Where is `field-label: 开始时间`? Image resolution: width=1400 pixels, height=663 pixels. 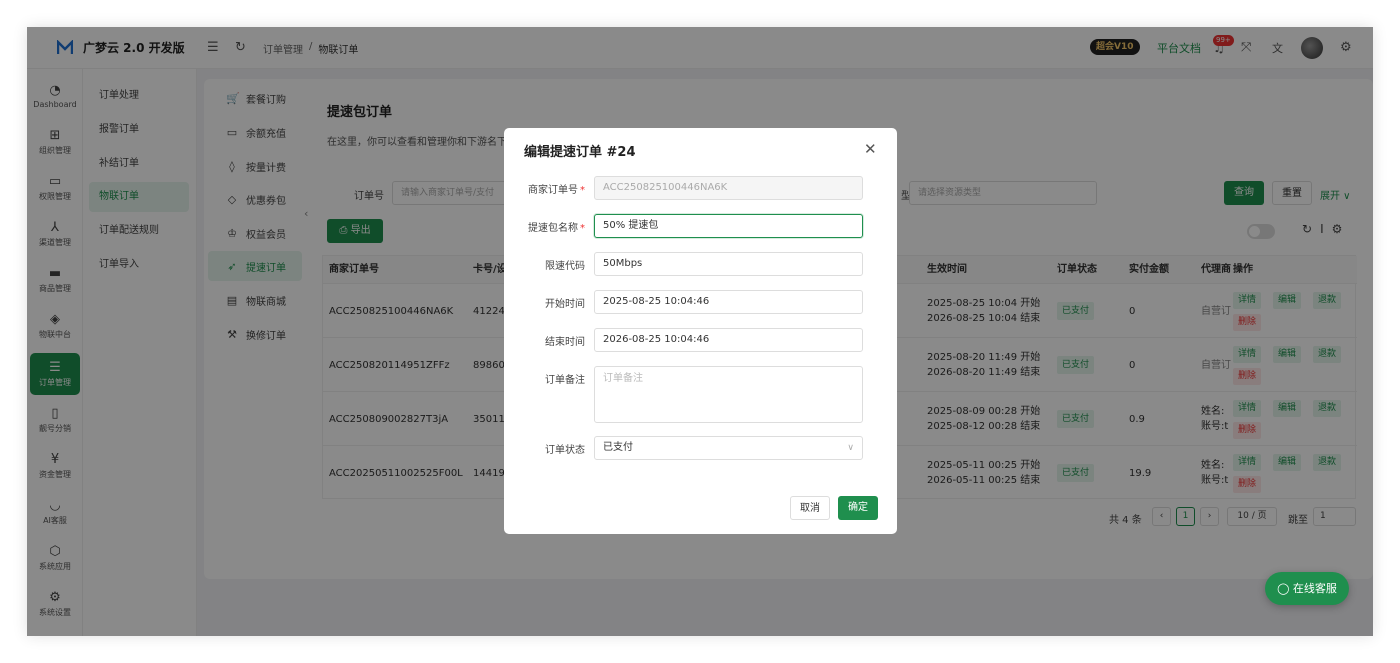 field-label: 开始时间 is located at coordinates (565, 304).